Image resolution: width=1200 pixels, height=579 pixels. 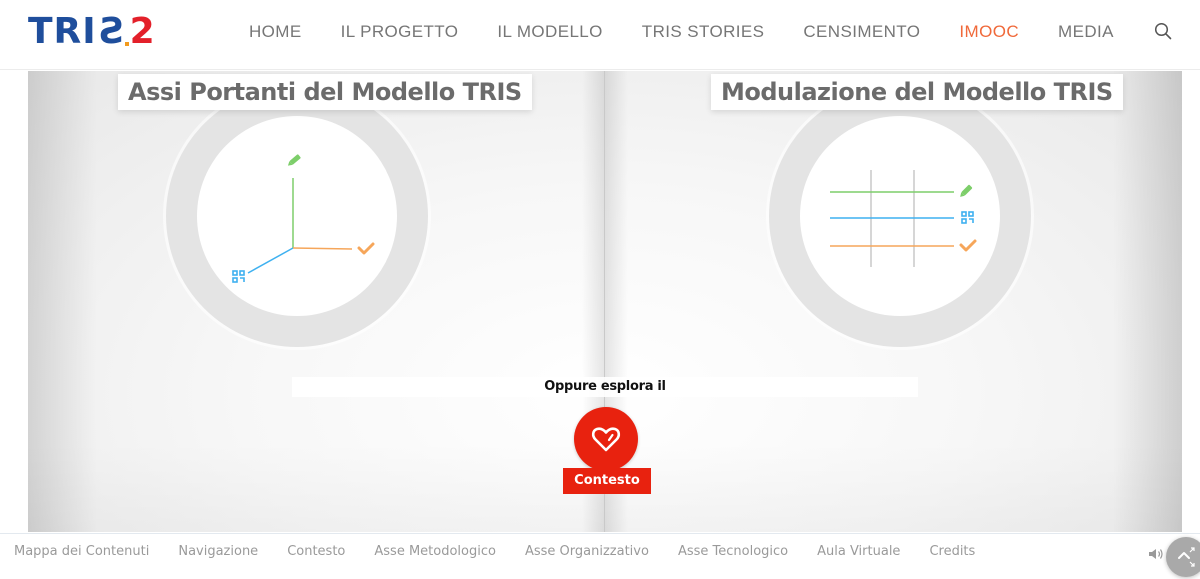 I want to click on footer-link-asse-organizzativo: Asse Organizzativo, so click(x=587, y=551).